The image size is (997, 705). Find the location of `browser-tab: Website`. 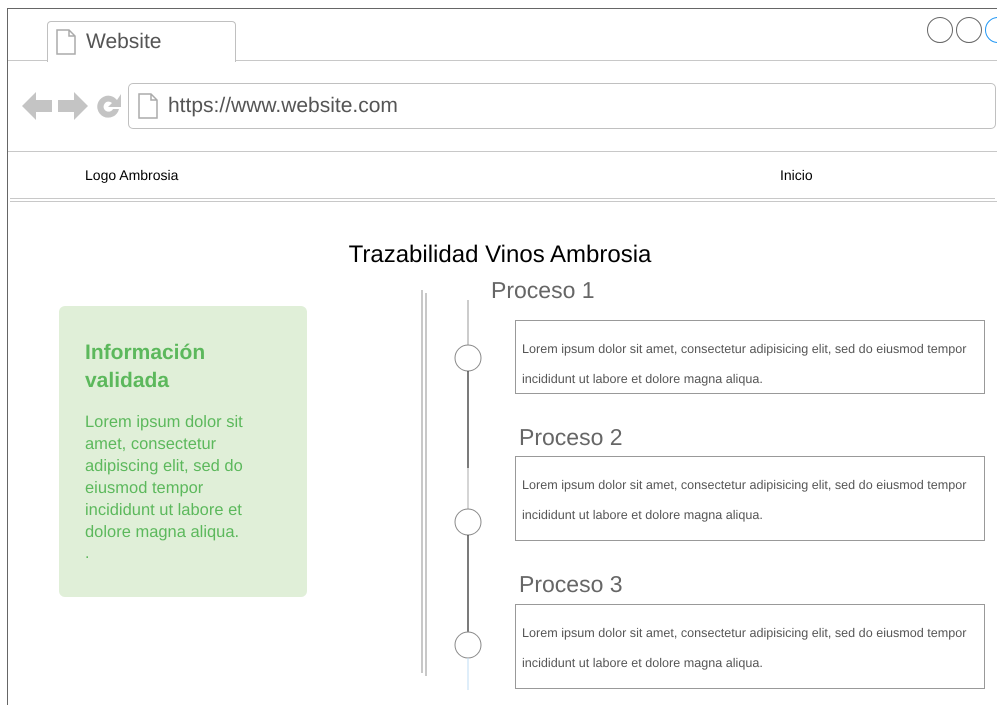

browser-tab: Website is located at coordinates (141, 41).